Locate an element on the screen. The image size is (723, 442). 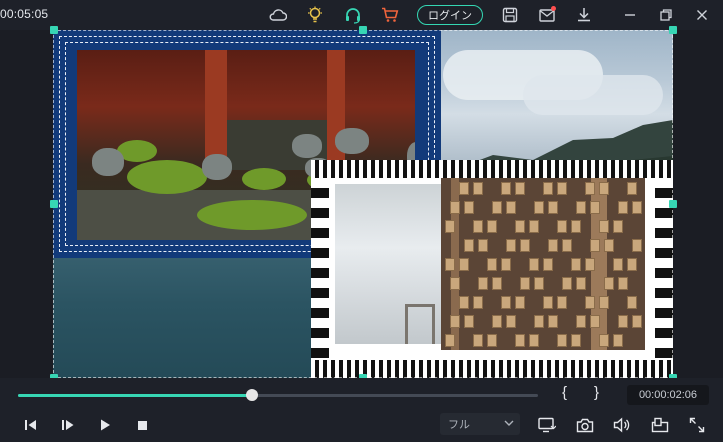
display-settings-button is located at coordinates (547, 425).